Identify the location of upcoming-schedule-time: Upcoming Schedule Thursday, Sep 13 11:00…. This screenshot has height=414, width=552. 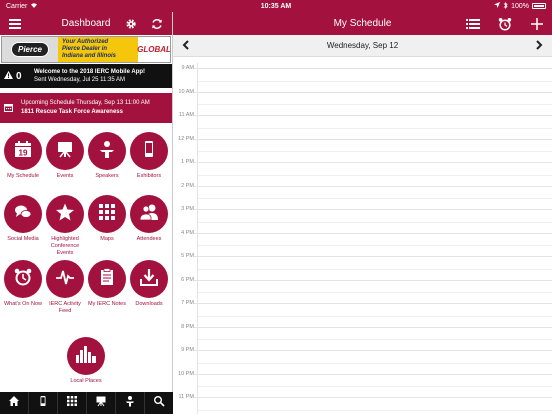
(85, 103).